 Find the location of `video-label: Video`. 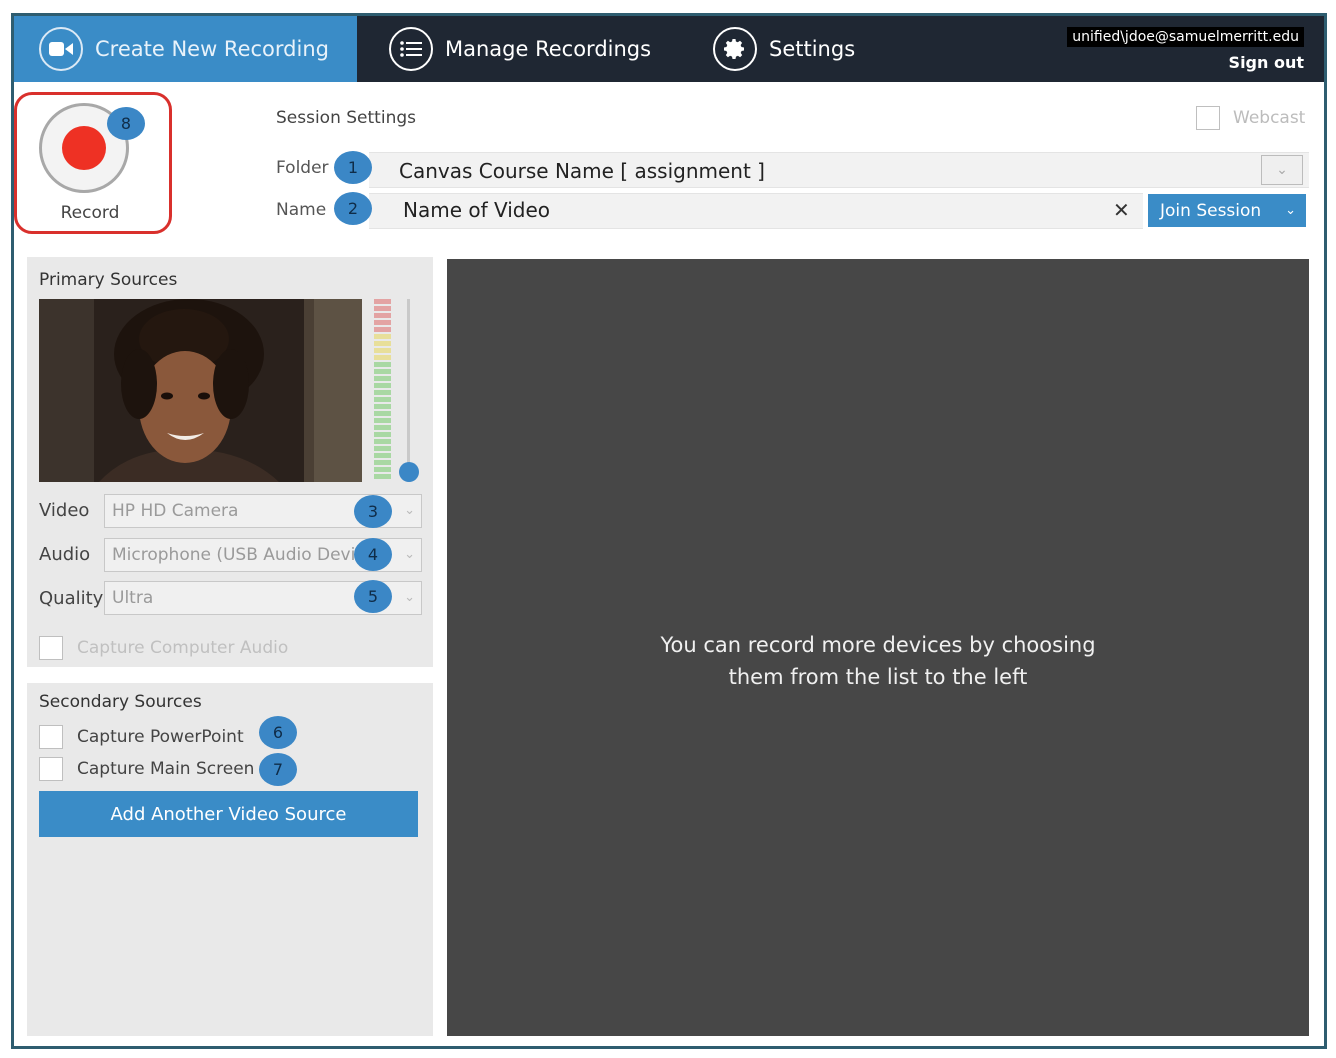

video-label: Video is located at coordinates (64, 510).